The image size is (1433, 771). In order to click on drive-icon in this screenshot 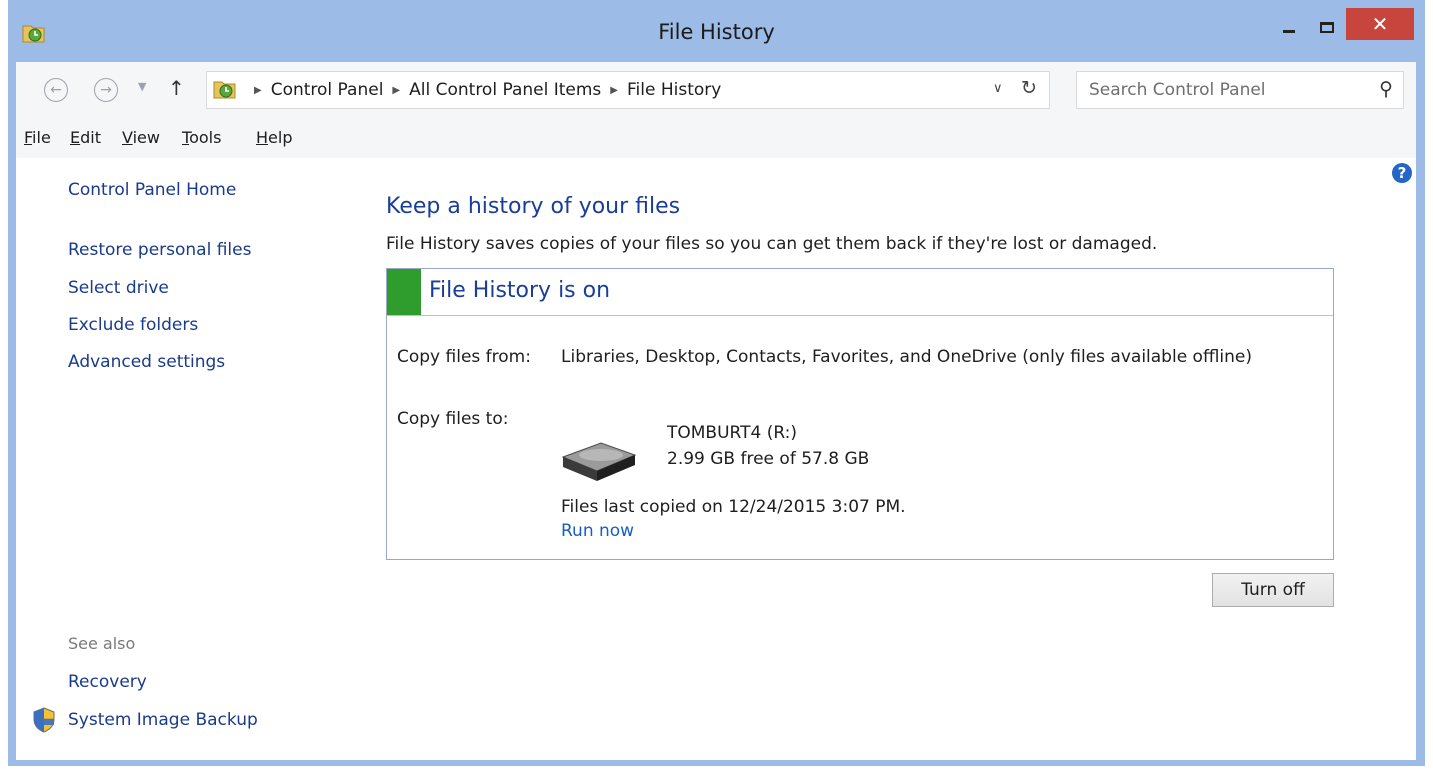, I will do `click(599, 461)`.